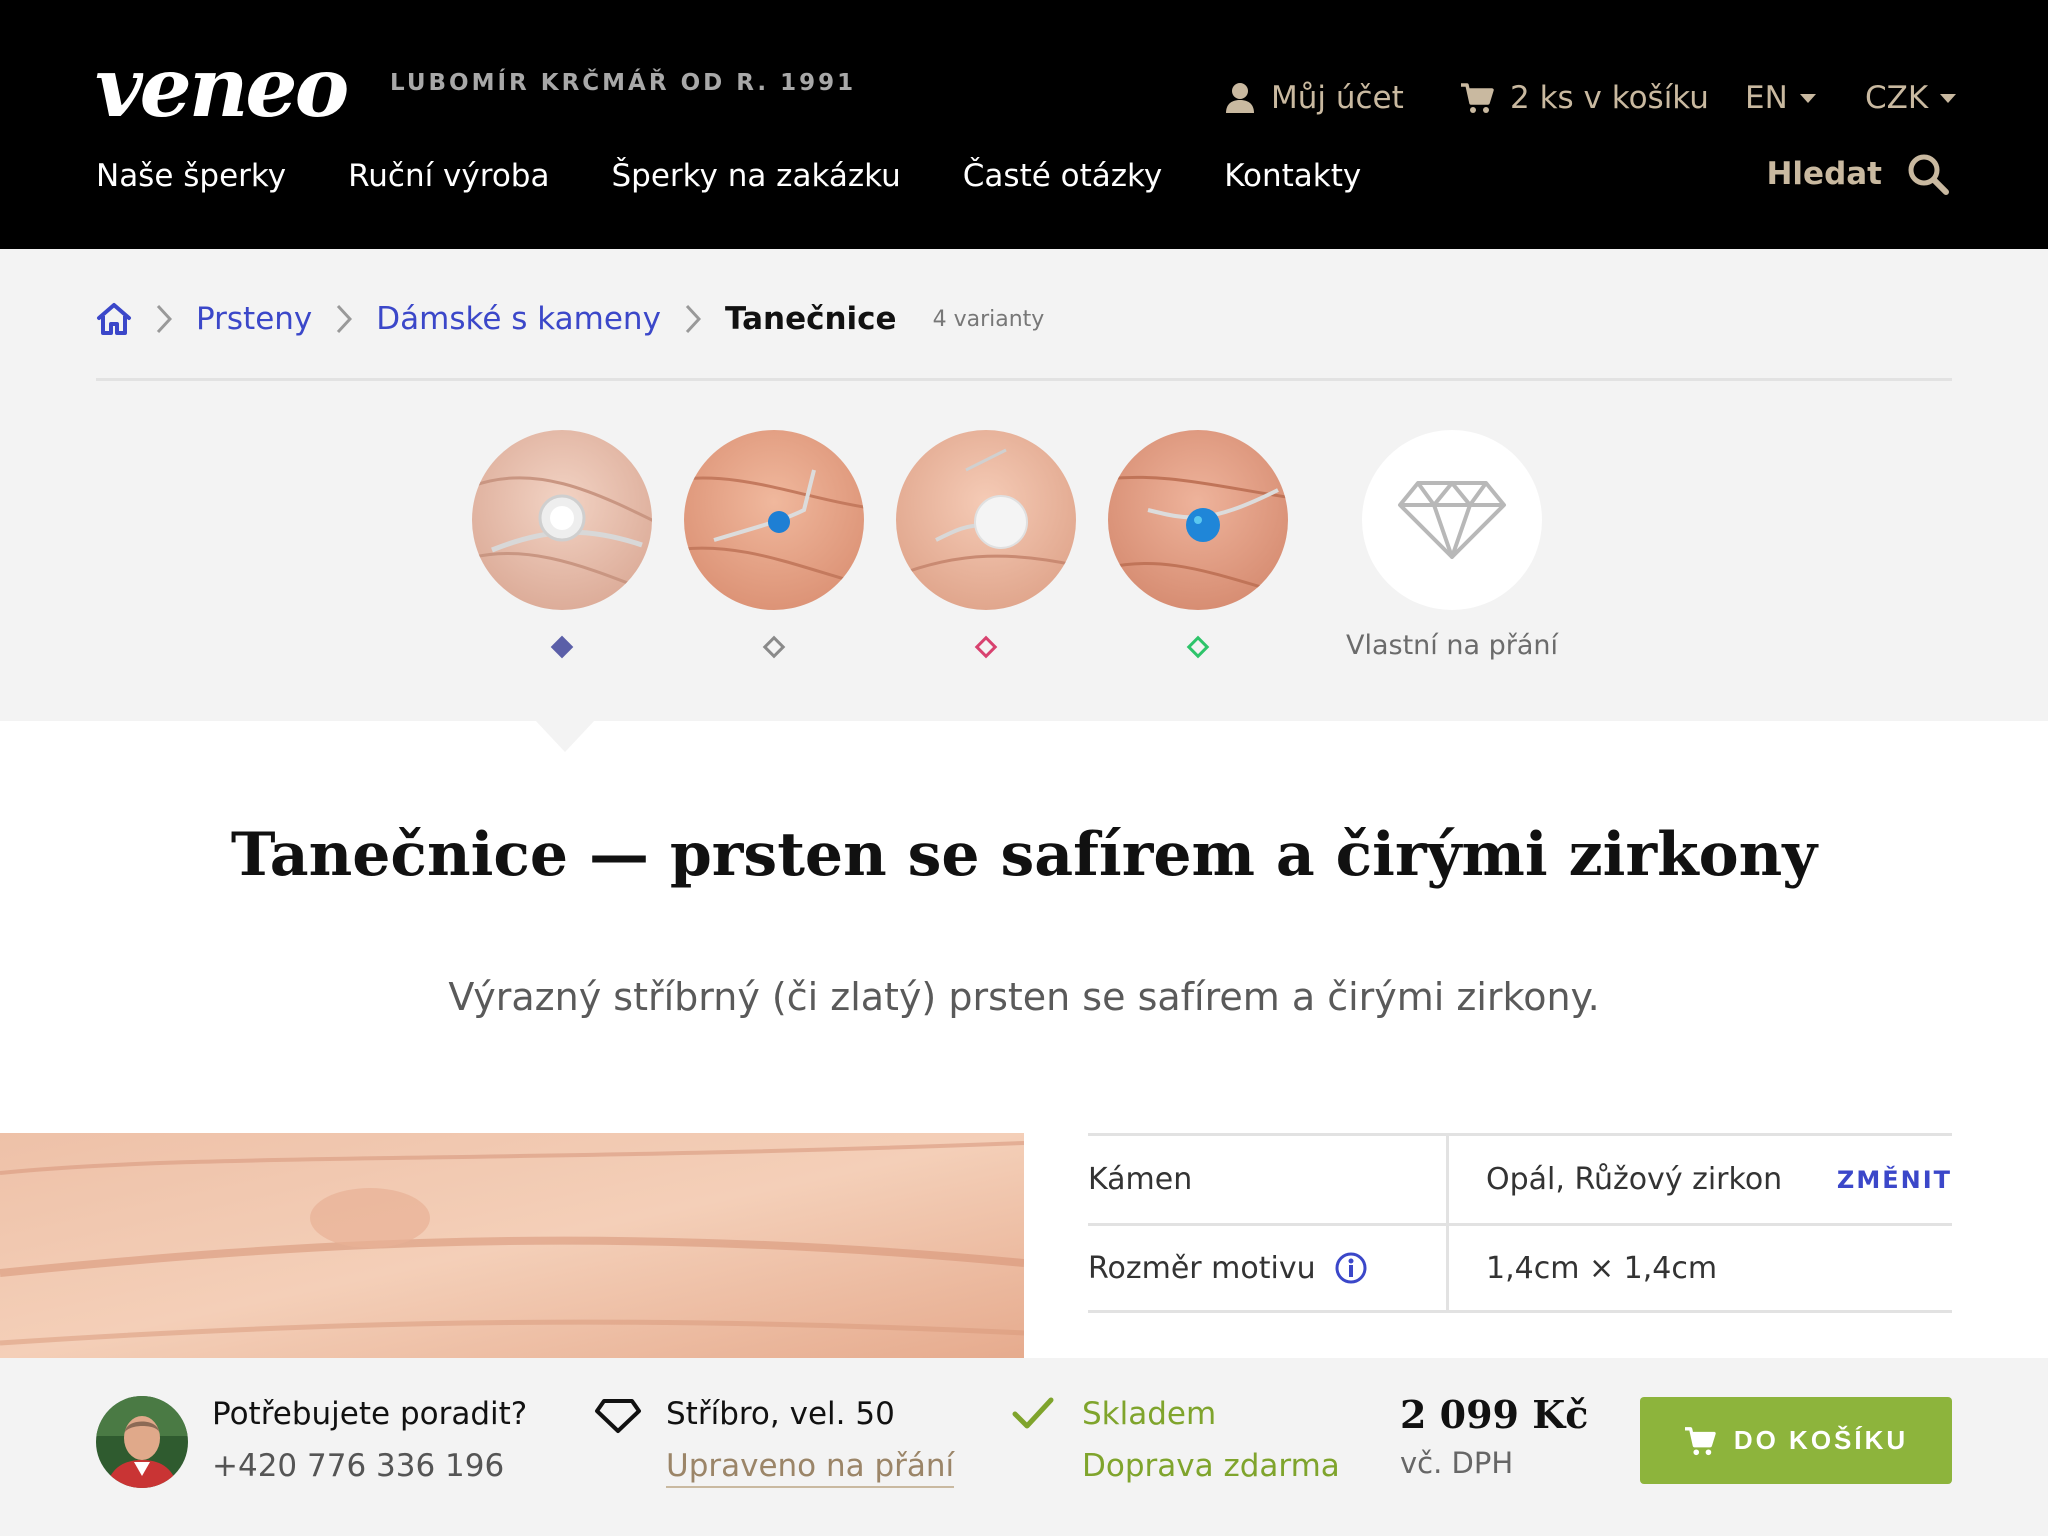 This screenshot has height=1536, width=2048. I want to click on info-icon, so click(1351, 1268).